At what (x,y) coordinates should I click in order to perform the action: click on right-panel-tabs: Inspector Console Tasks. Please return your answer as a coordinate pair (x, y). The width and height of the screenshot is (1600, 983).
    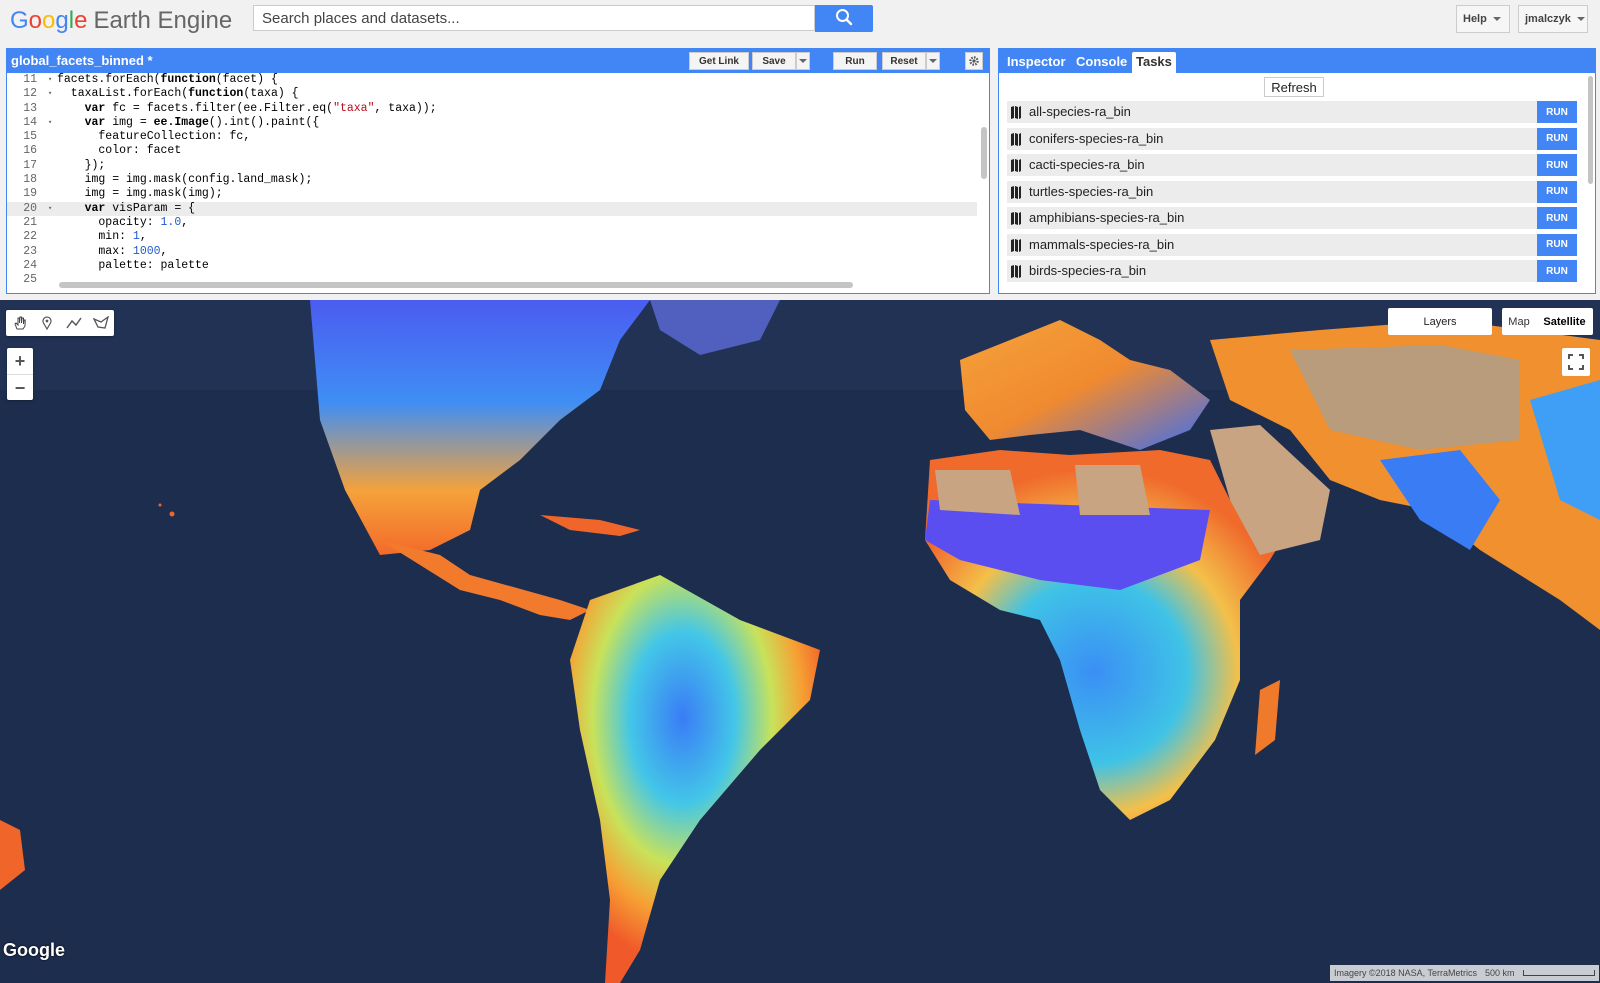
    Looking at the image, I should click on (1297, 61).